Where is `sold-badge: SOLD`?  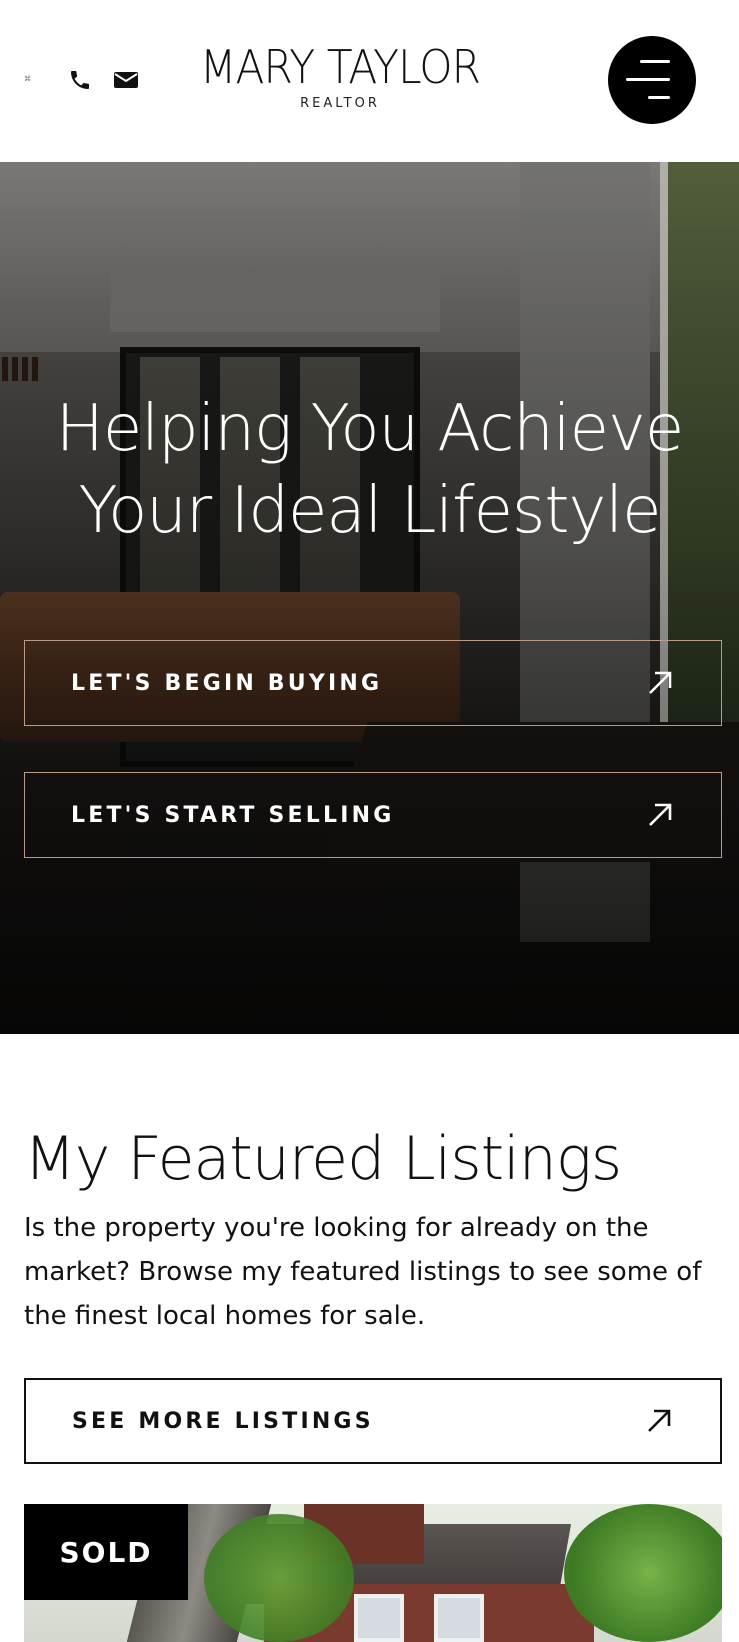 sold-badge: SOLD is located at coordinates (106, 1552).